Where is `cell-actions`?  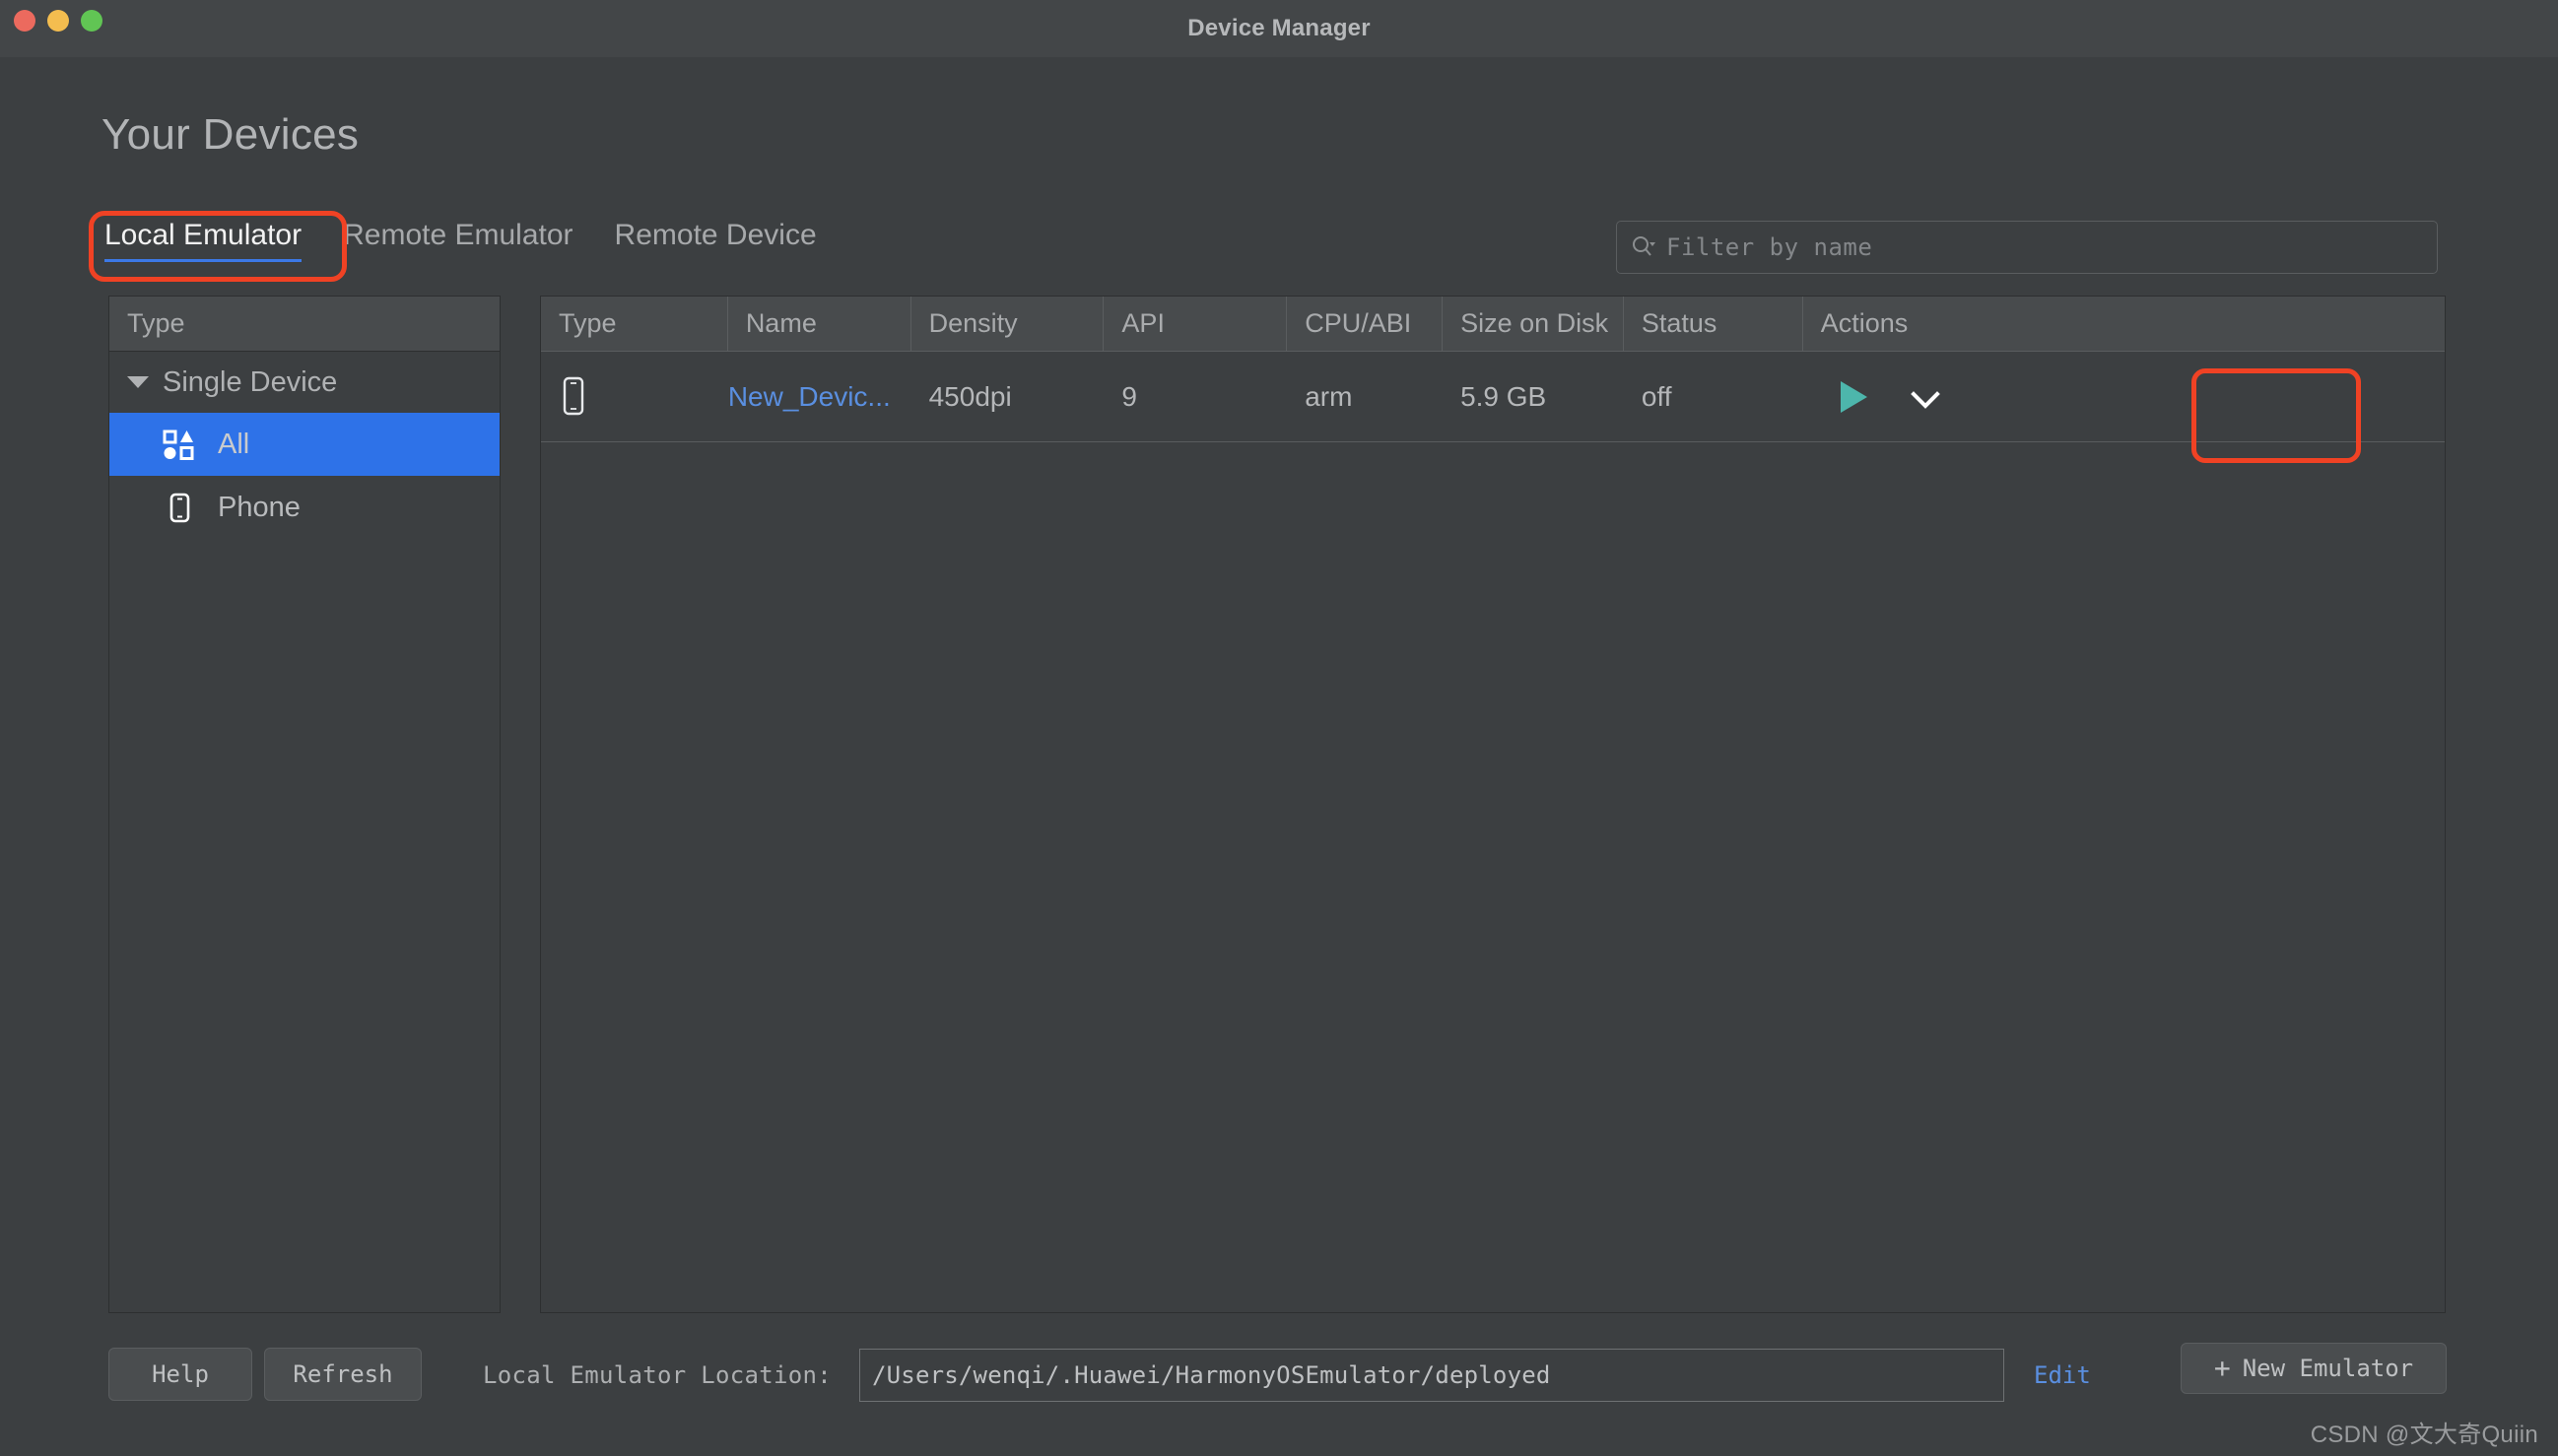
cell-actions is located at coordinates (2124, 396).